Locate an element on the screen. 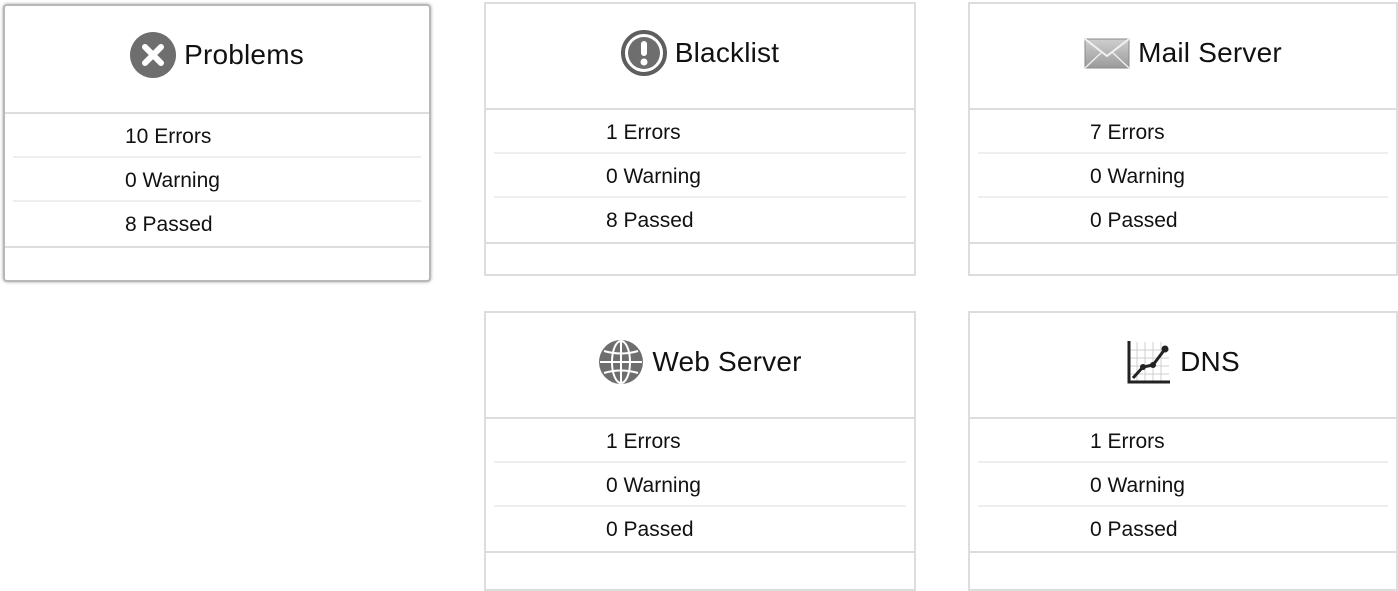 Image resolution: width=1398 pixels, height=591 pixels. error-x-circle-icon is located at coordinates (153, 55).